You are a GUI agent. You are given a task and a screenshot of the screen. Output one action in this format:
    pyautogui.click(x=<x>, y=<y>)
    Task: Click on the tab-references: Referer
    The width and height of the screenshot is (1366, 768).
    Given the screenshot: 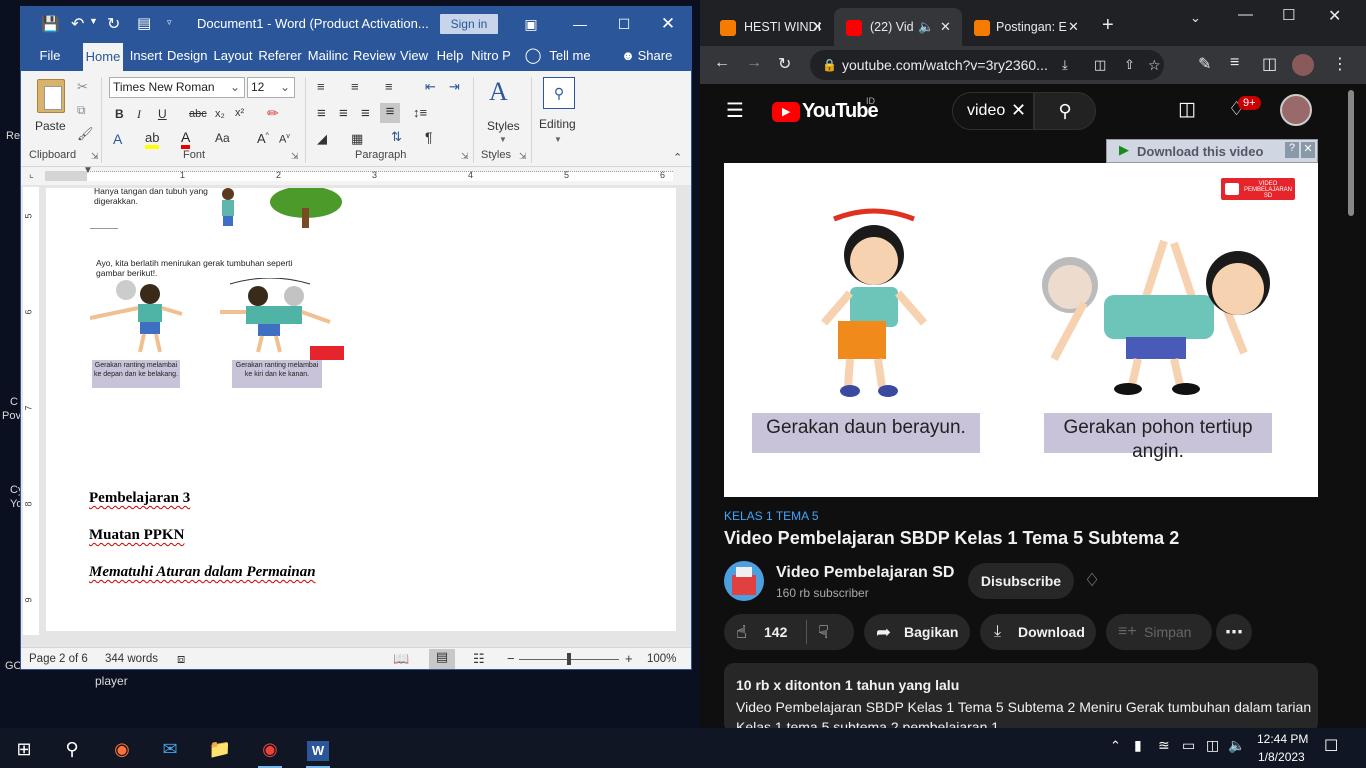 What is the action you would take?
    pyautogui.click(x=280, y=56)
    